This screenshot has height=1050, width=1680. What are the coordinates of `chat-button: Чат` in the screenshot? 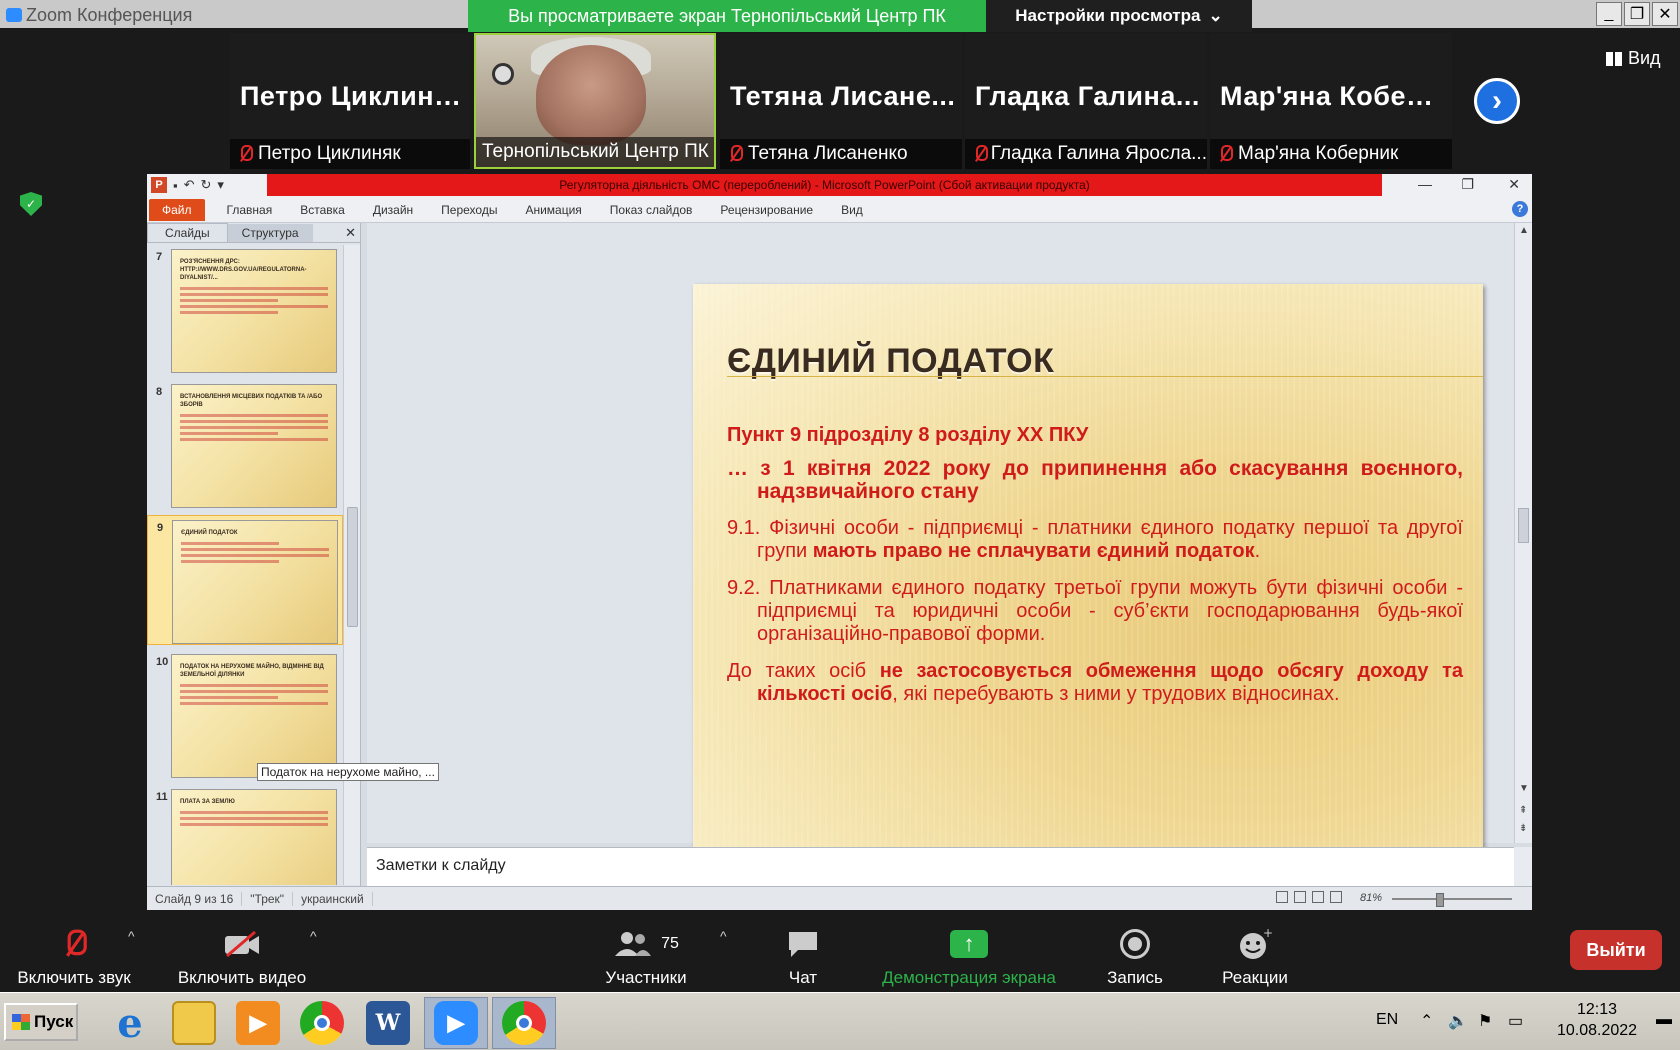 It's located at (803, 956).